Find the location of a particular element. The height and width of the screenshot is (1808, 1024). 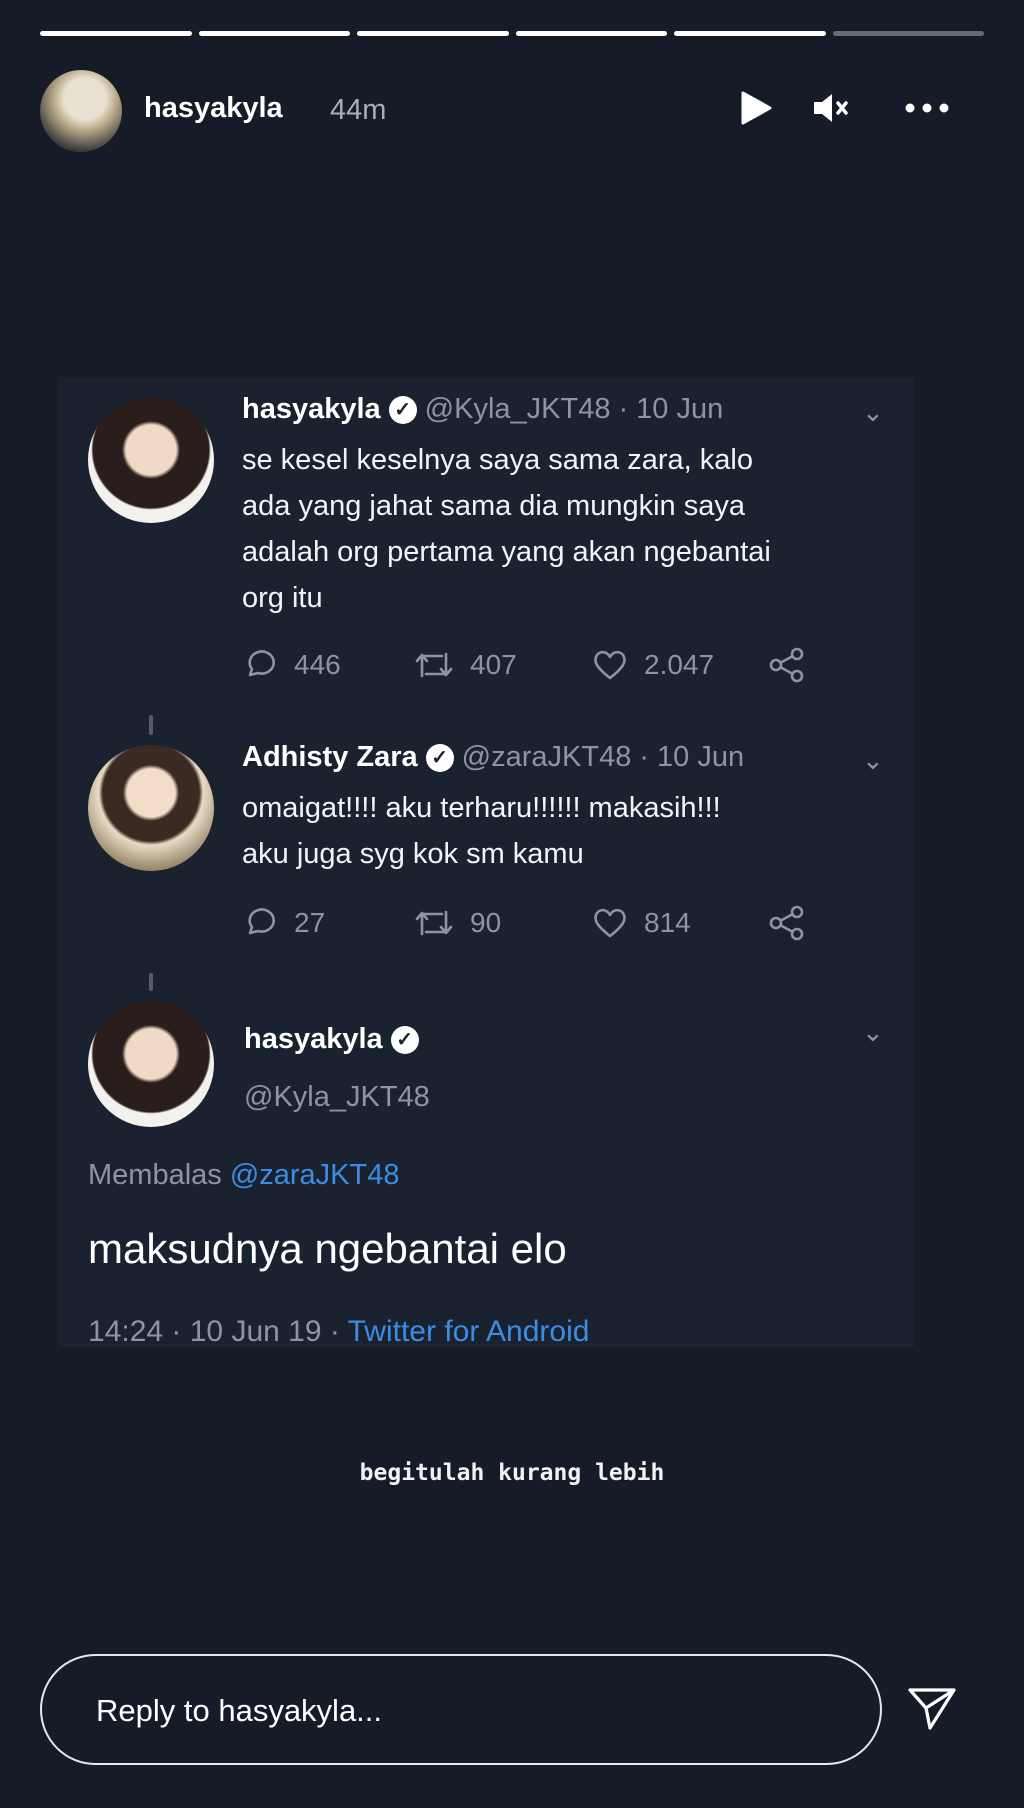

tweet-actions: 27 90 814 is located at coordinates (525, 923).